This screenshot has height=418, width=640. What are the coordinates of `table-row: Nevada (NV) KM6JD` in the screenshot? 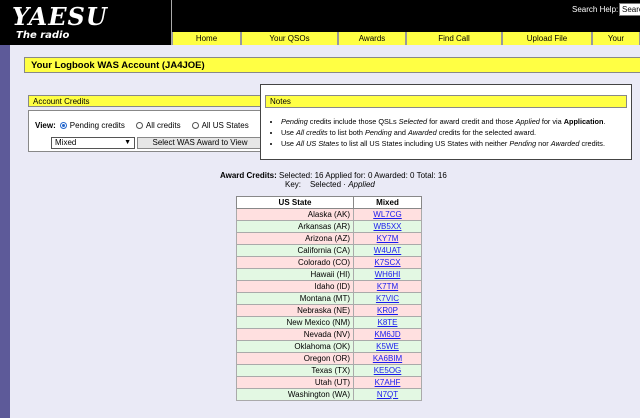 It's located at (329, 334).